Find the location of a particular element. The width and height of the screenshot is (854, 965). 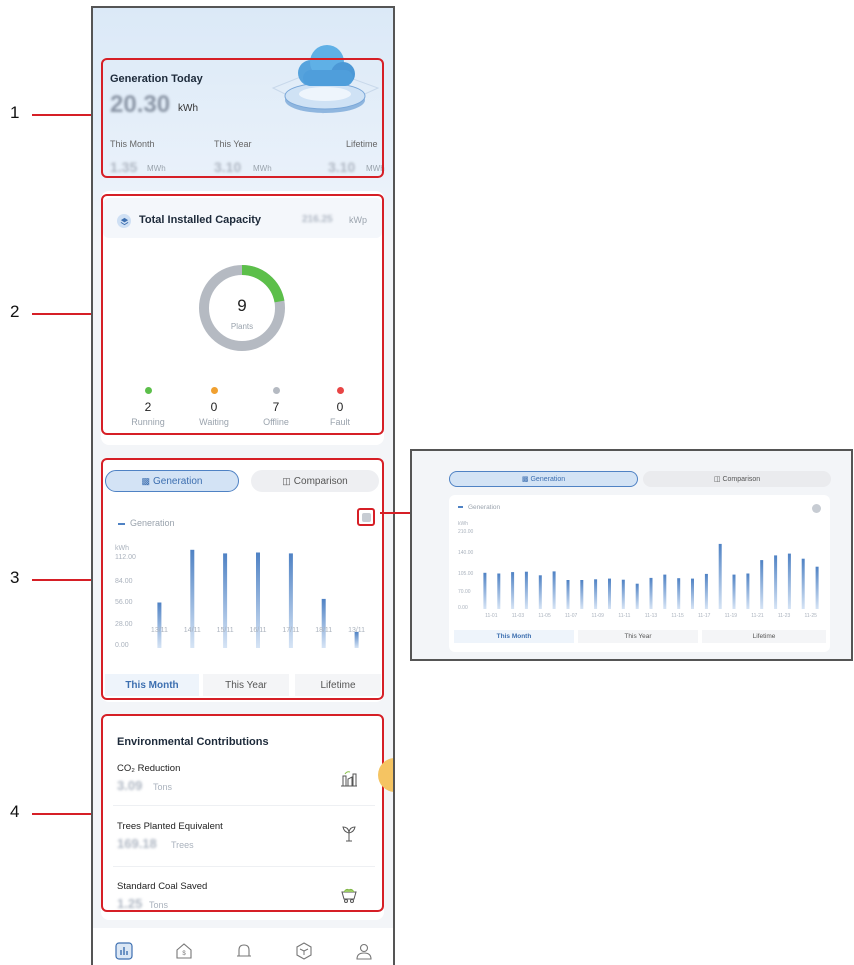

zoom-x-tick: 11-05 is located at coordinates (544, 616).